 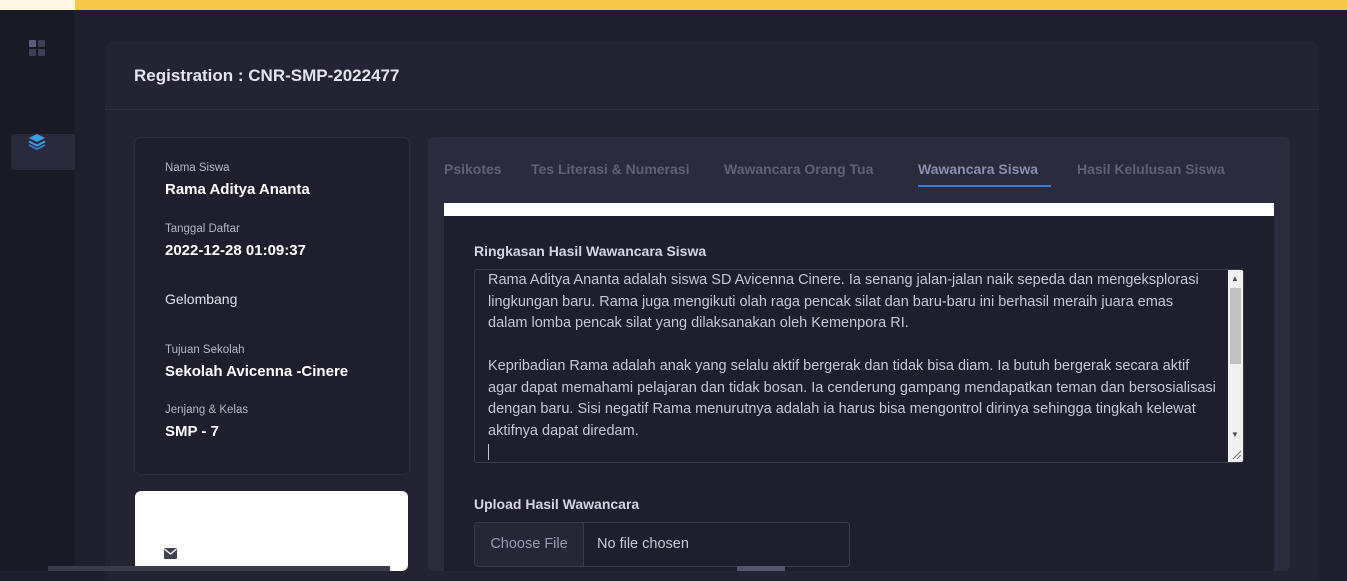 I want to click on card-header: Registration : CNR-SMP-2022477, so click(x=712, y=75).